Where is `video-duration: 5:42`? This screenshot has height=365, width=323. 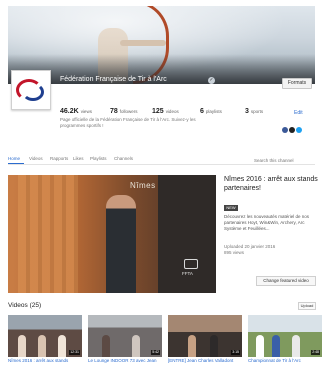 video-duration: 5:42 is located at coordinates (155, 352).